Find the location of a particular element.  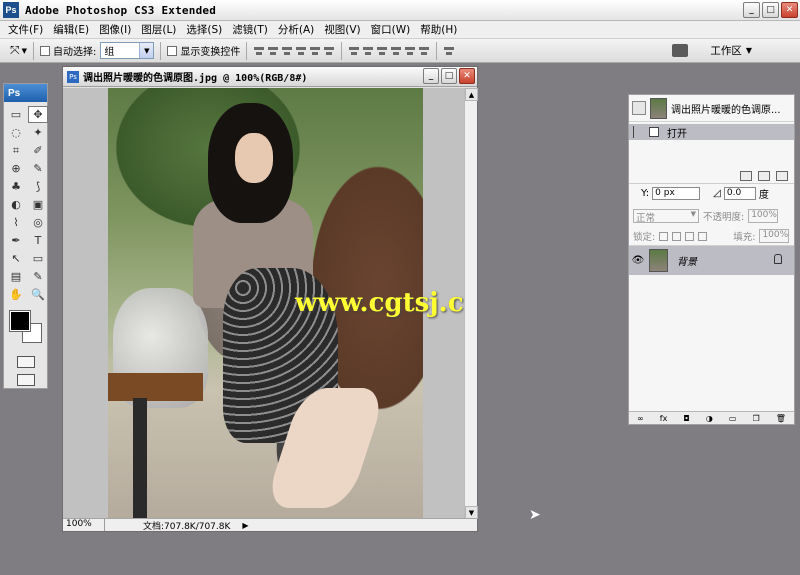

angle-input: 0.0 is located at coordinates (739, 193).